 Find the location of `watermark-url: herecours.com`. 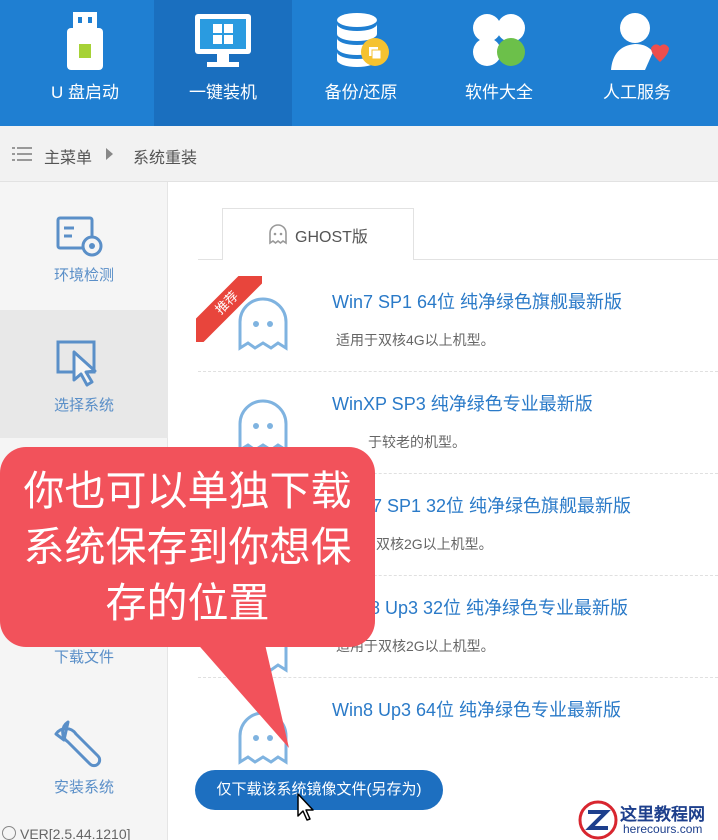

watermark-url: herecours.com is located at coordinates (663, 829).